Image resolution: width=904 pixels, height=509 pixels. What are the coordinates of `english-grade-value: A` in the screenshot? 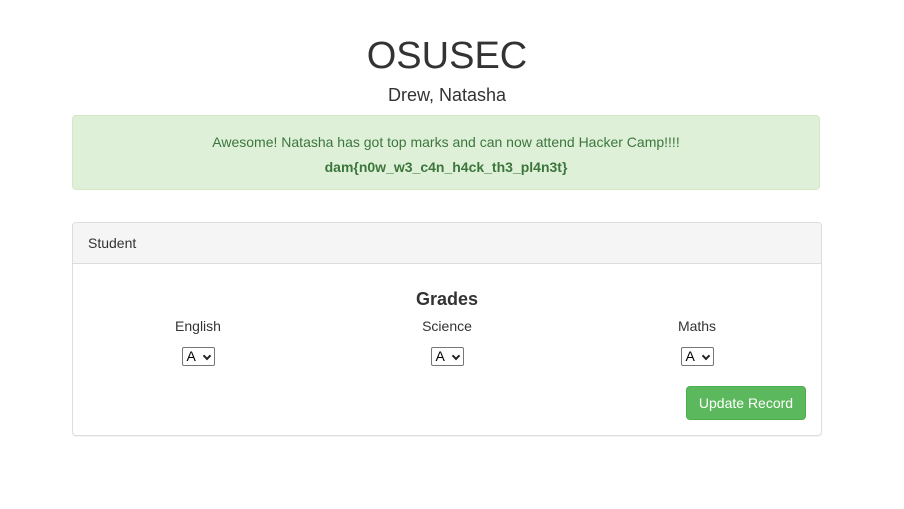 It's located at (191, 356).